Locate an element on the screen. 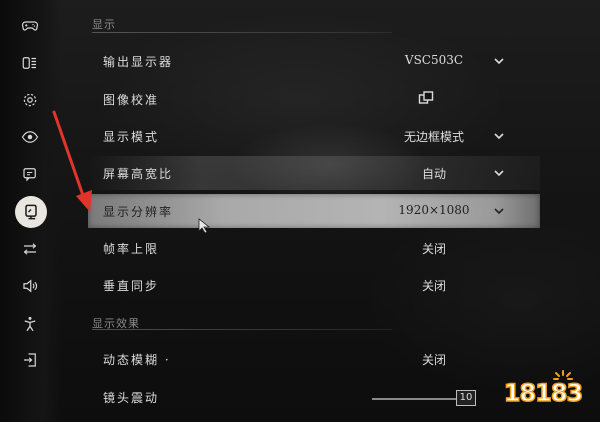 The height and width of the screenshot is (422, 600). sidebar-item-visual is located at coordinates (30, 137).